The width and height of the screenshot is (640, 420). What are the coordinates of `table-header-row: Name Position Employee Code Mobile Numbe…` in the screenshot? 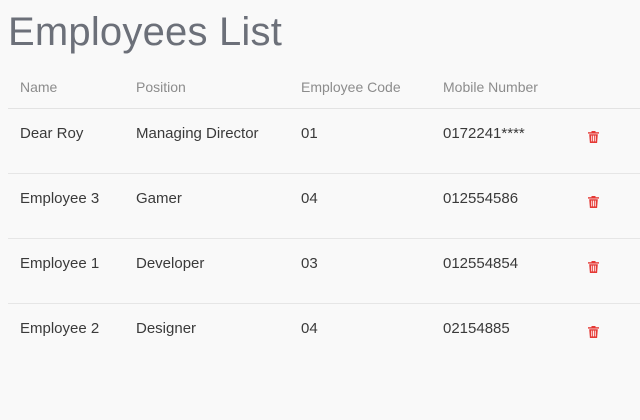 It's located at (324, 87).